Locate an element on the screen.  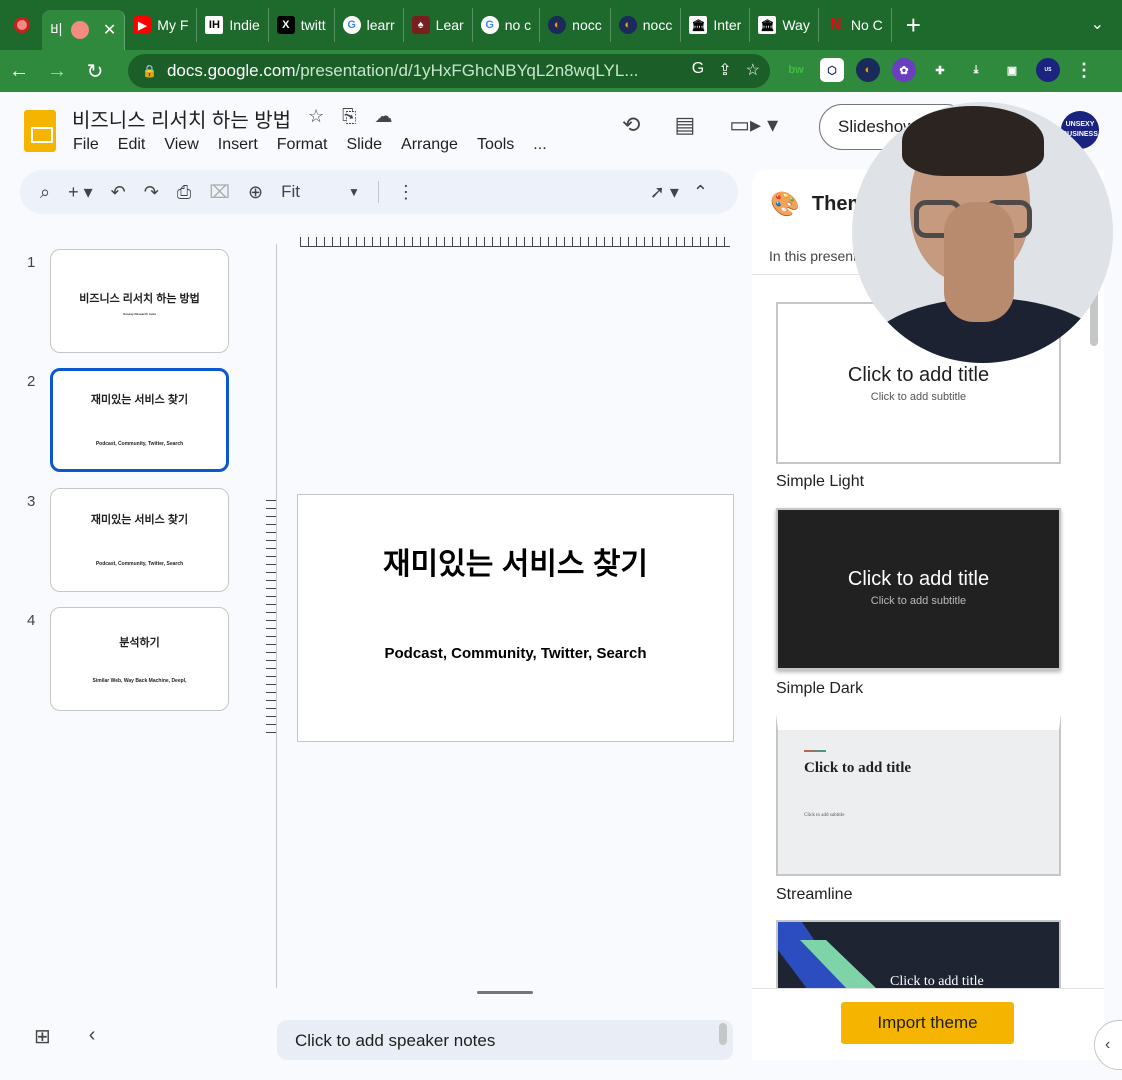
menu-edit: Edit is located at coordinates (132, 145).